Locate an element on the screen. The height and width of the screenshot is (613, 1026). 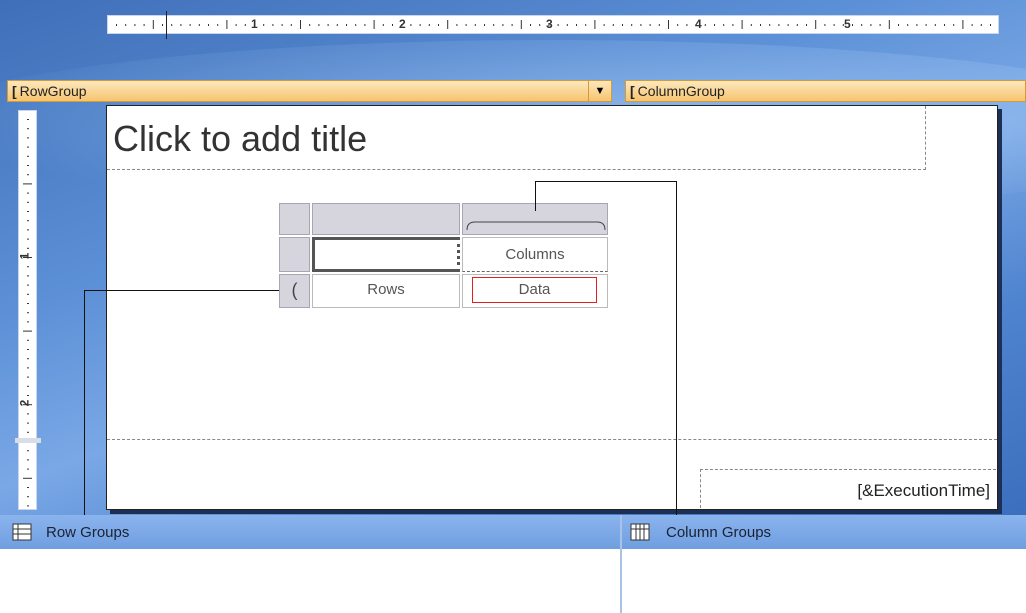
column-group-label: [ColumnGroup is located at coordinates (677, 91).